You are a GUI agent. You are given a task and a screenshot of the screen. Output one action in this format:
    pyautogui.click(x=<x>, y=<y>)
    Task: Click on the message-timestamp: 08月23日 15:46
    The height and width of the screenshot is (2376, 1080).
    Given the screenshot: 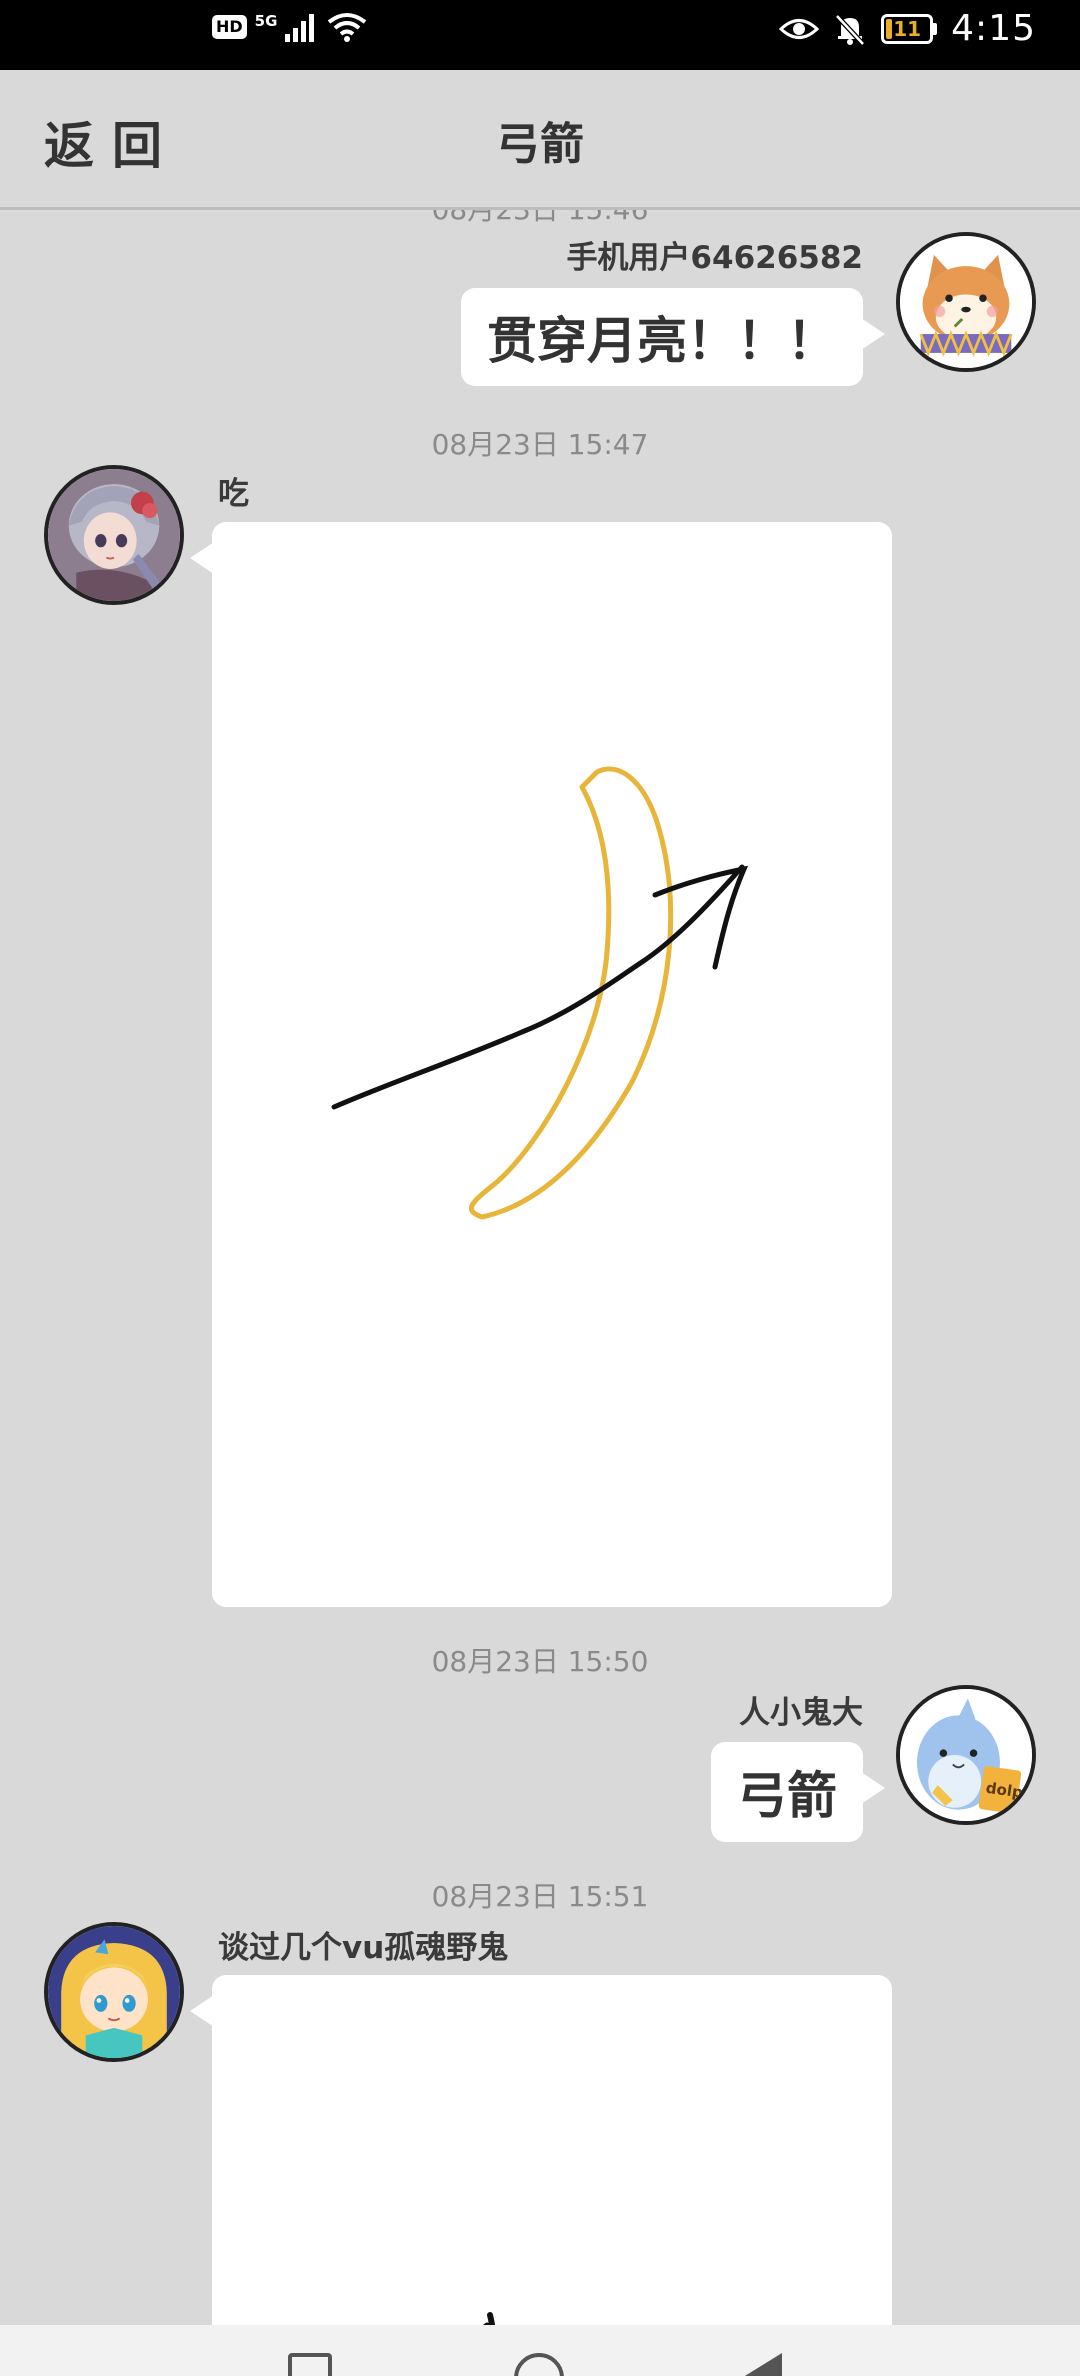 What is the action you would take?
    pyautogui.click(x=540, y=219)
    